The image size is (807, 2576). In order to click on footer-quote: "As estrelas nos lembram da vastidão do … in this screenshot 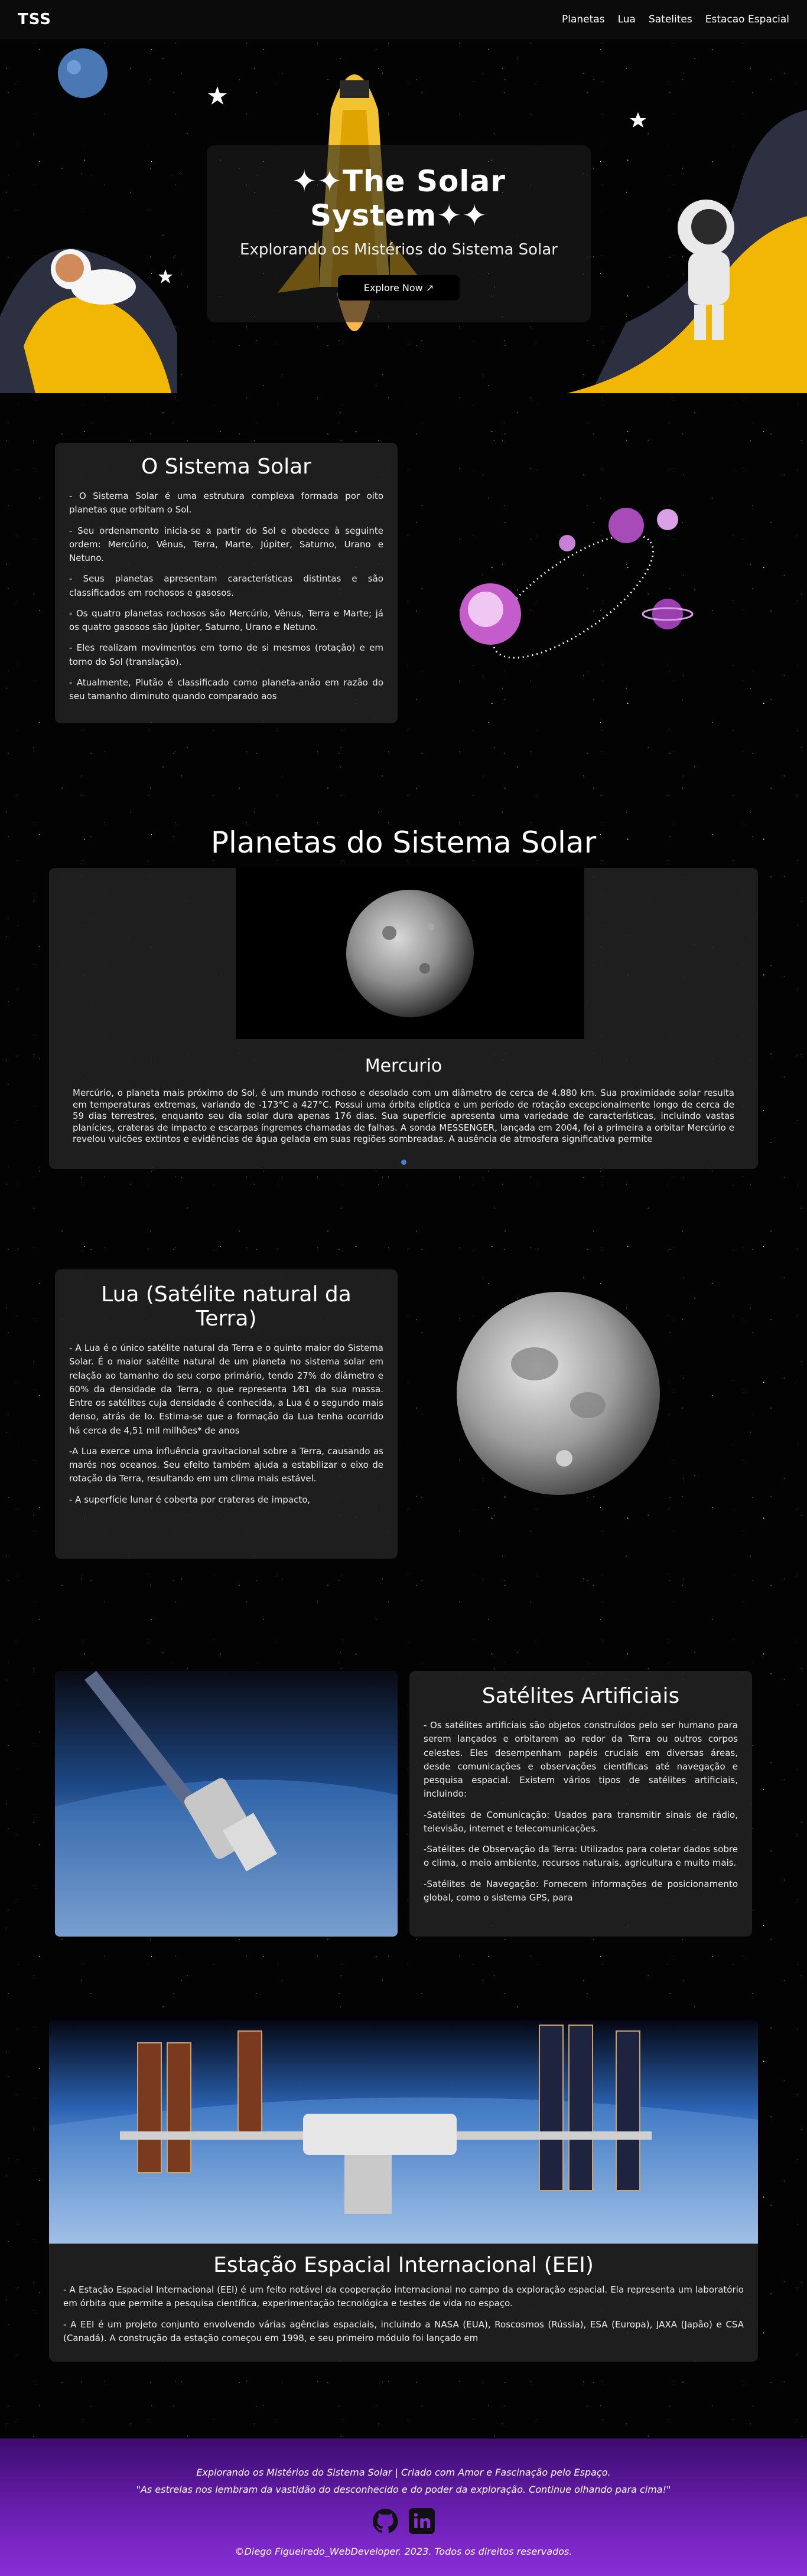, I will do `click(403, 2489)`.